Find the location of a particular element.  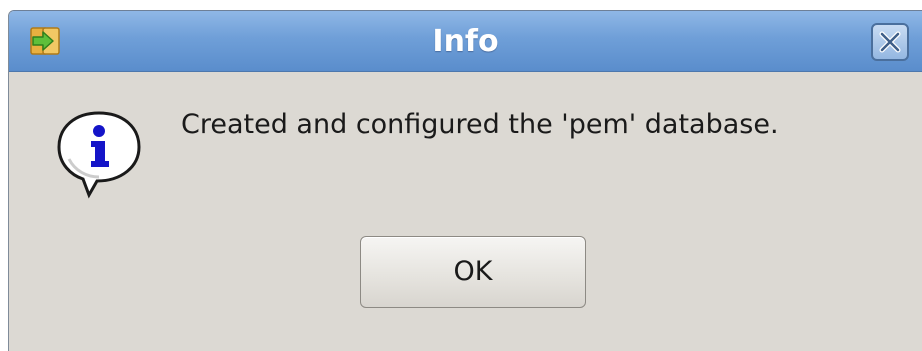

dialog-title: Info is located at coordinates (465, 41).